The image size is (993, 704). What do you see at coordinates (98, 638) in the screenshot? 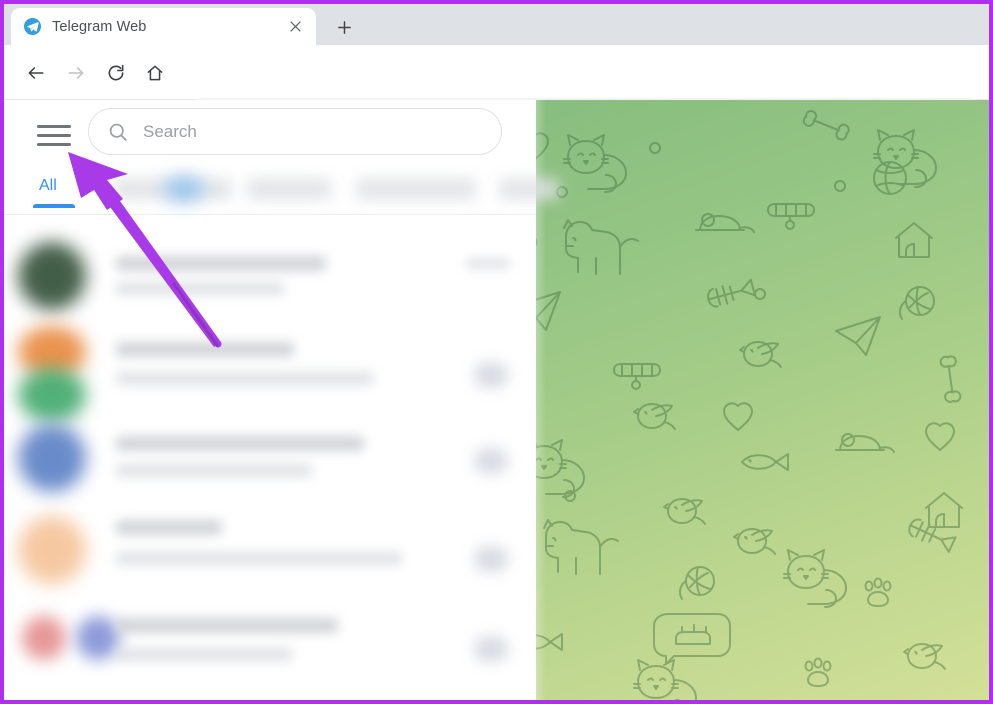
I see `avatar-secondary` at bounding box center [98, 638].